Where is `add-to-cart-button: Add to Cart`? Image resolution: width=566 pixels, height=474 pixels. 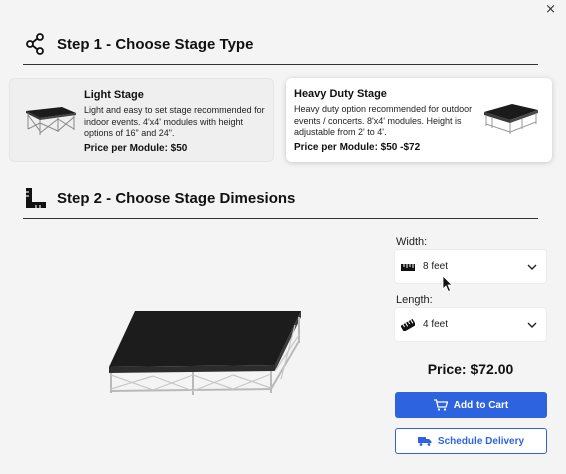
add-to-cart-button: Add to Cart is located at coordinates (471, 405).